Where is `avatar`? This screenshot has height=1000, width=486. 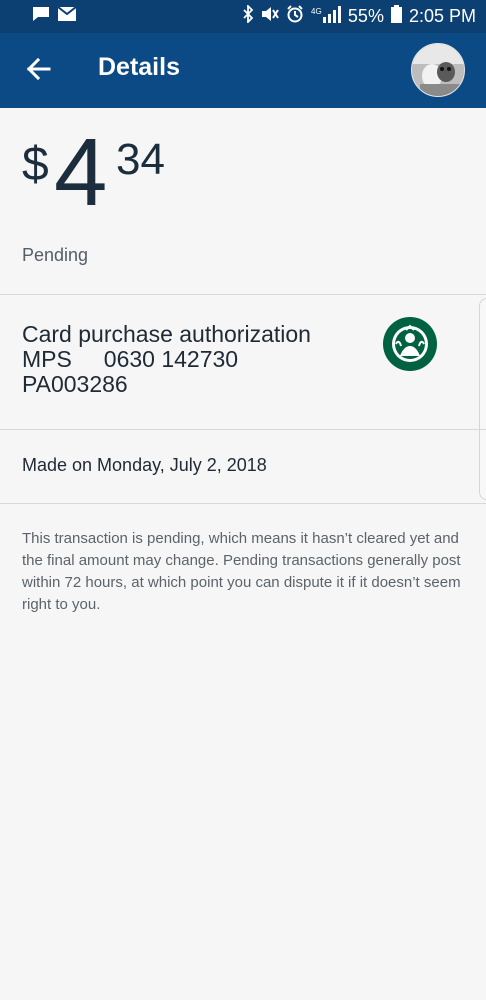
avatar is located at coordinates (438, 70).